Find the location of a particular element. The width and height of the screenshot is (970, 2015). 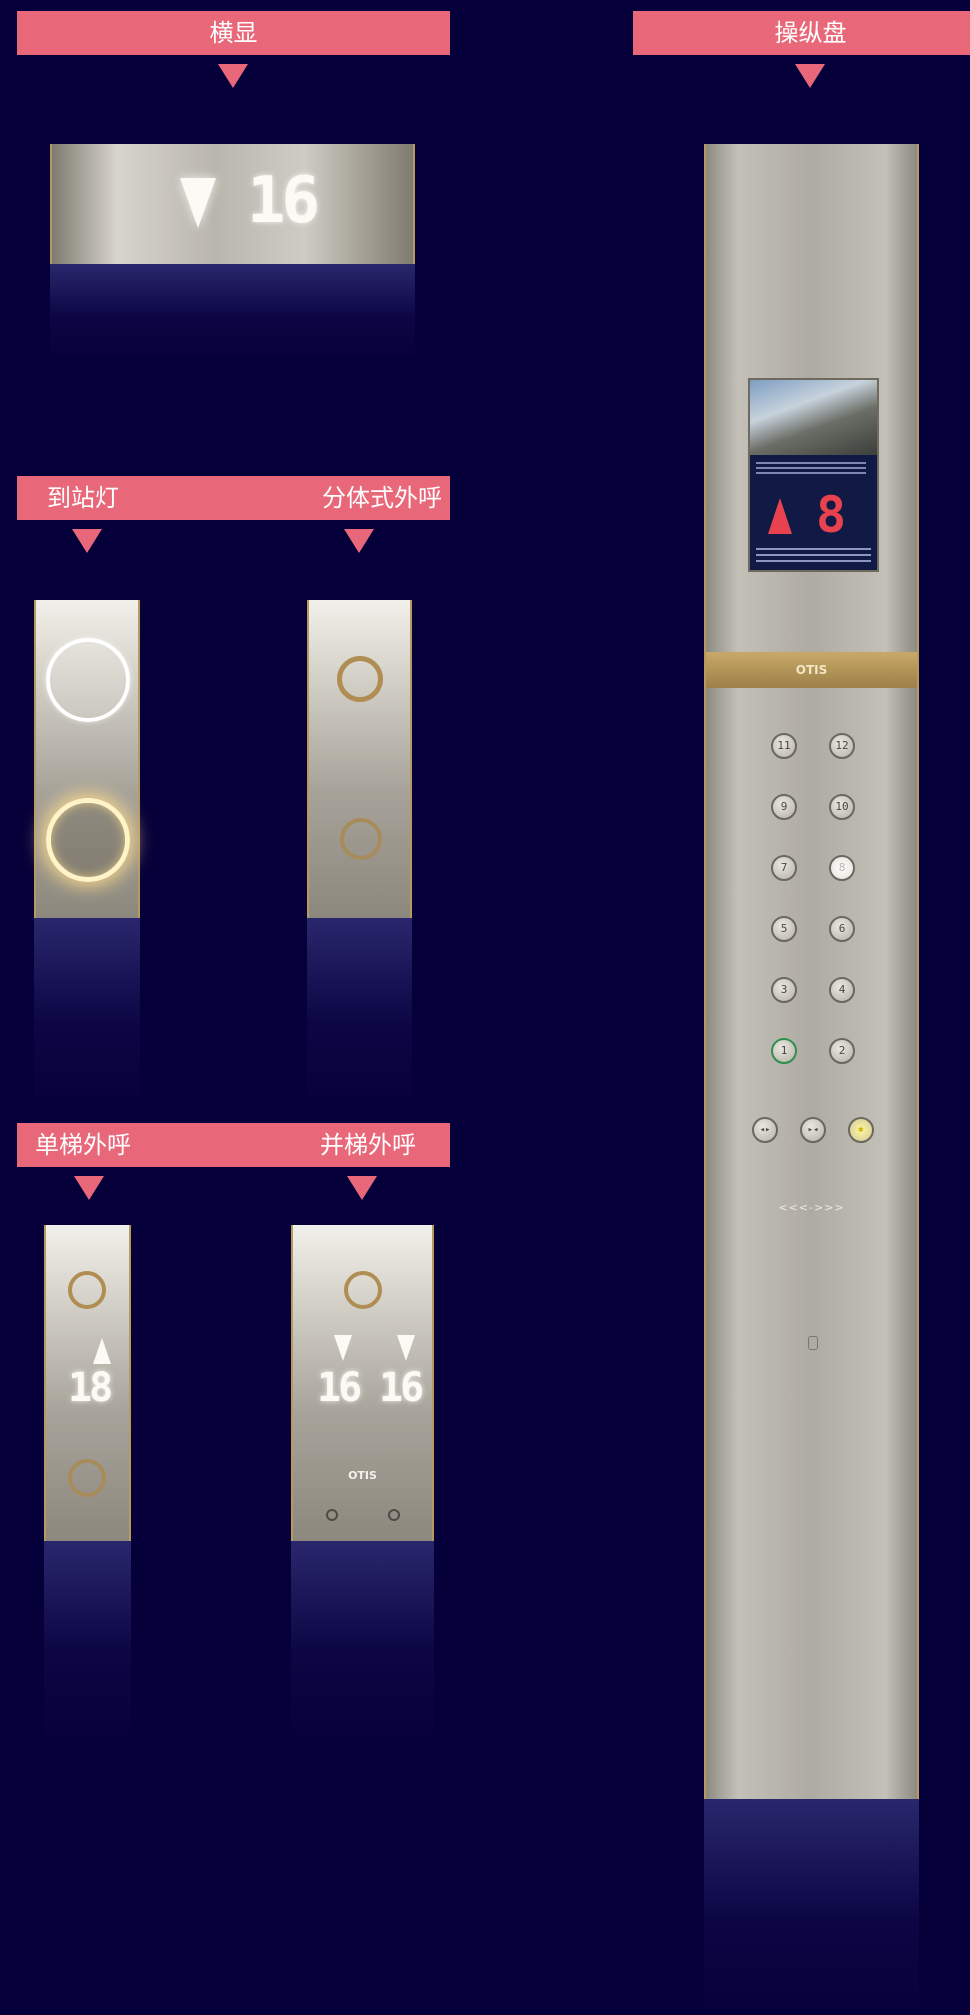

floor-button-4: 4 is located at coordinates (842, 990).